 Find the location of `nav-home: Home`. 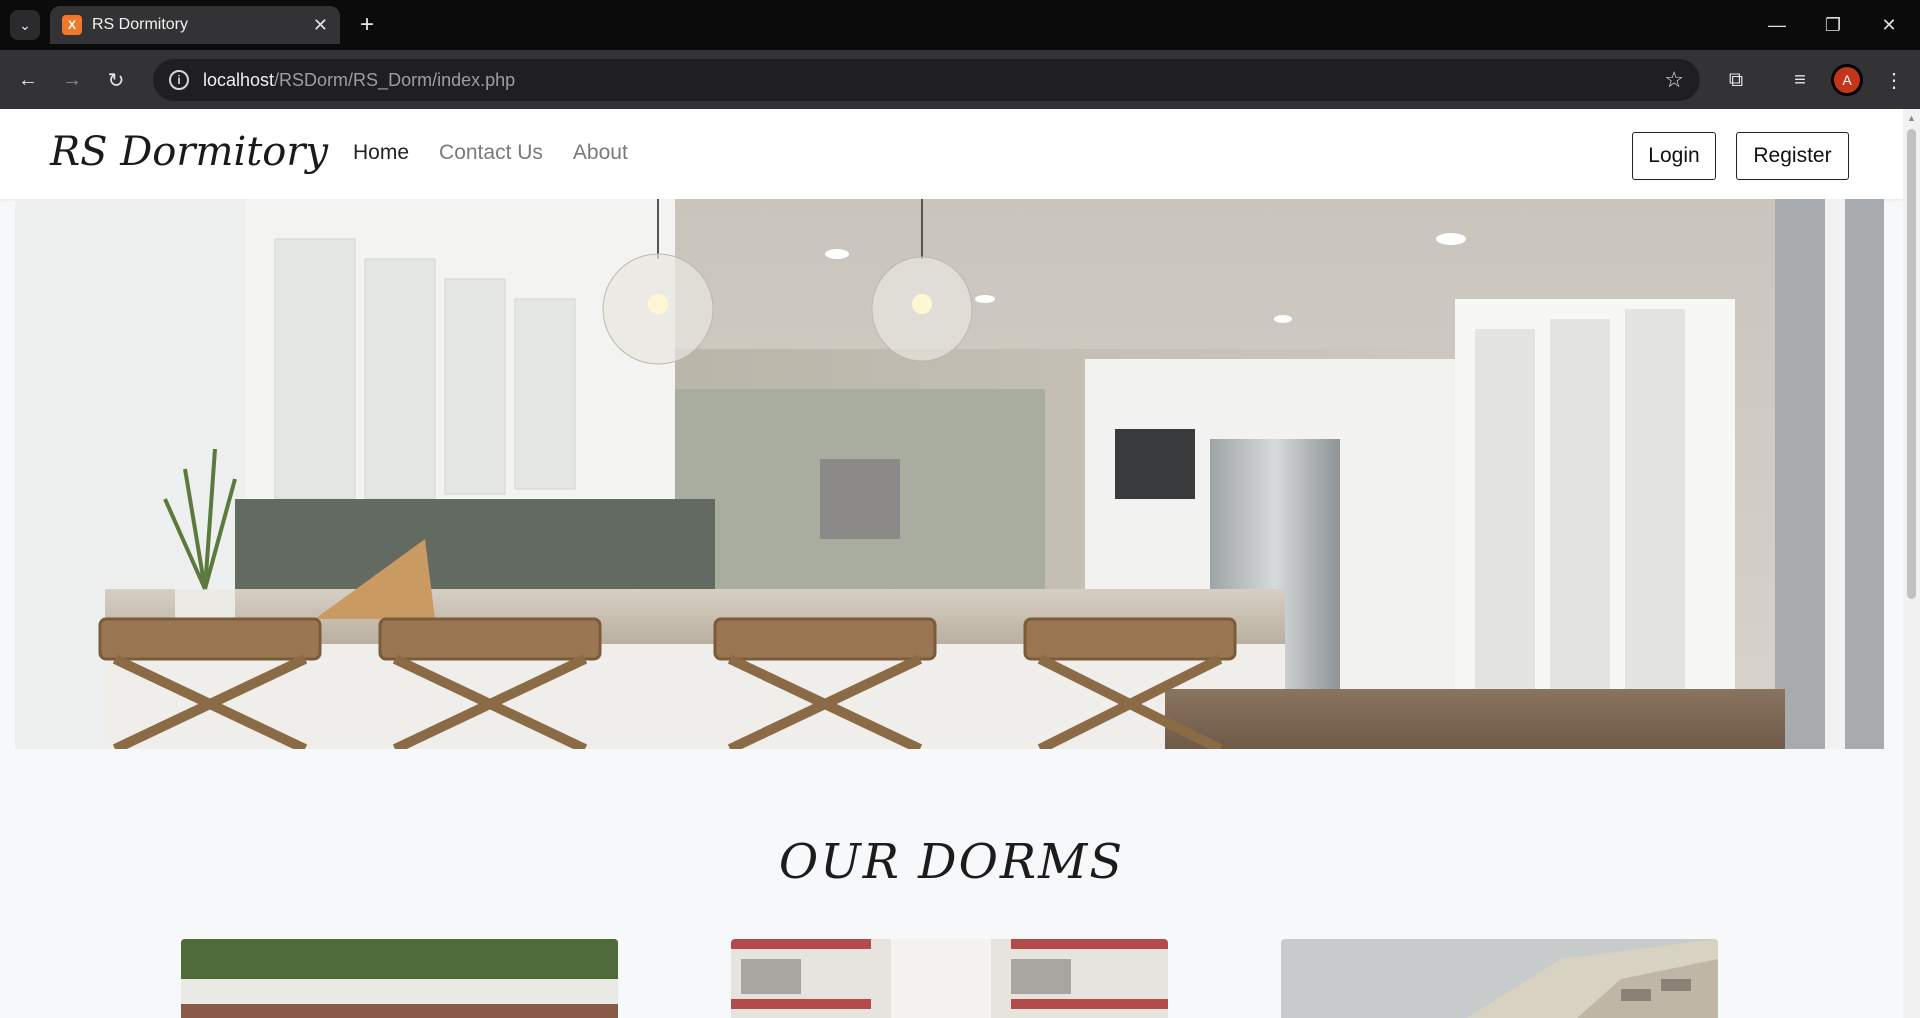

nav-home: Home is located at coordinates (381, 153).